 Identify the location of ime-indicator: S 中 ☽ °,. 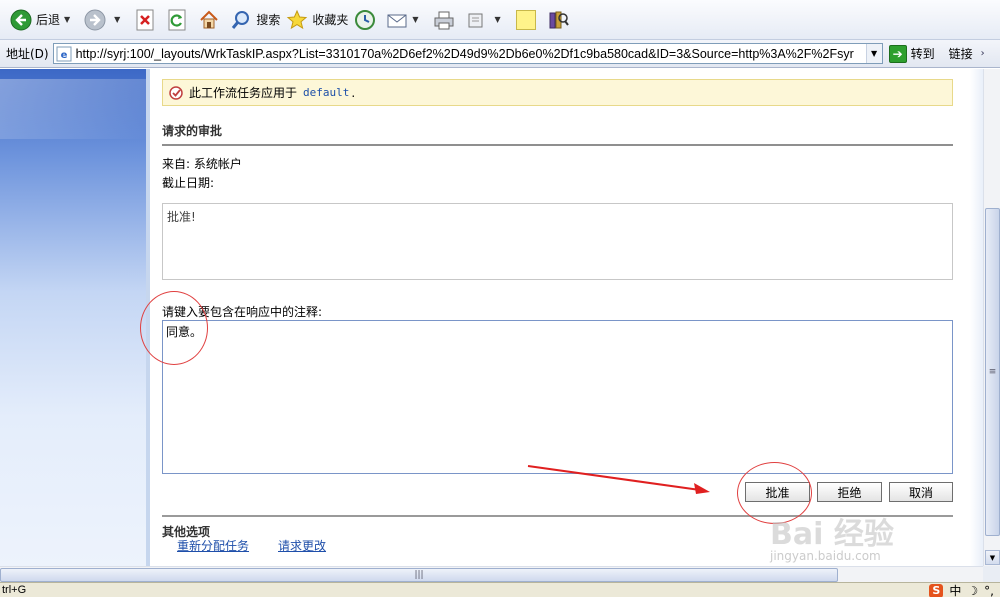
(961, 590).